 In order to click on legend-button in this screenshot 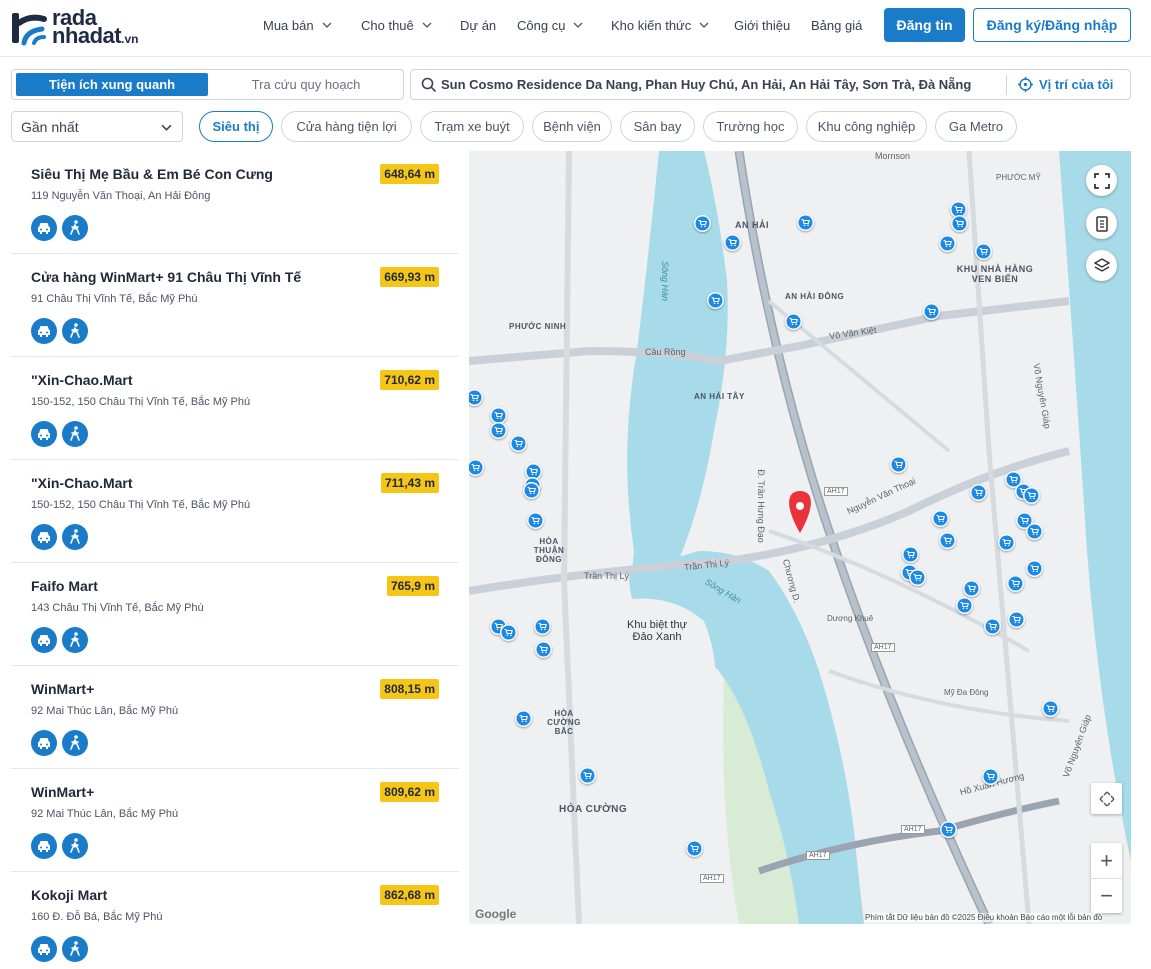, I will do `click(1101, 223)`.